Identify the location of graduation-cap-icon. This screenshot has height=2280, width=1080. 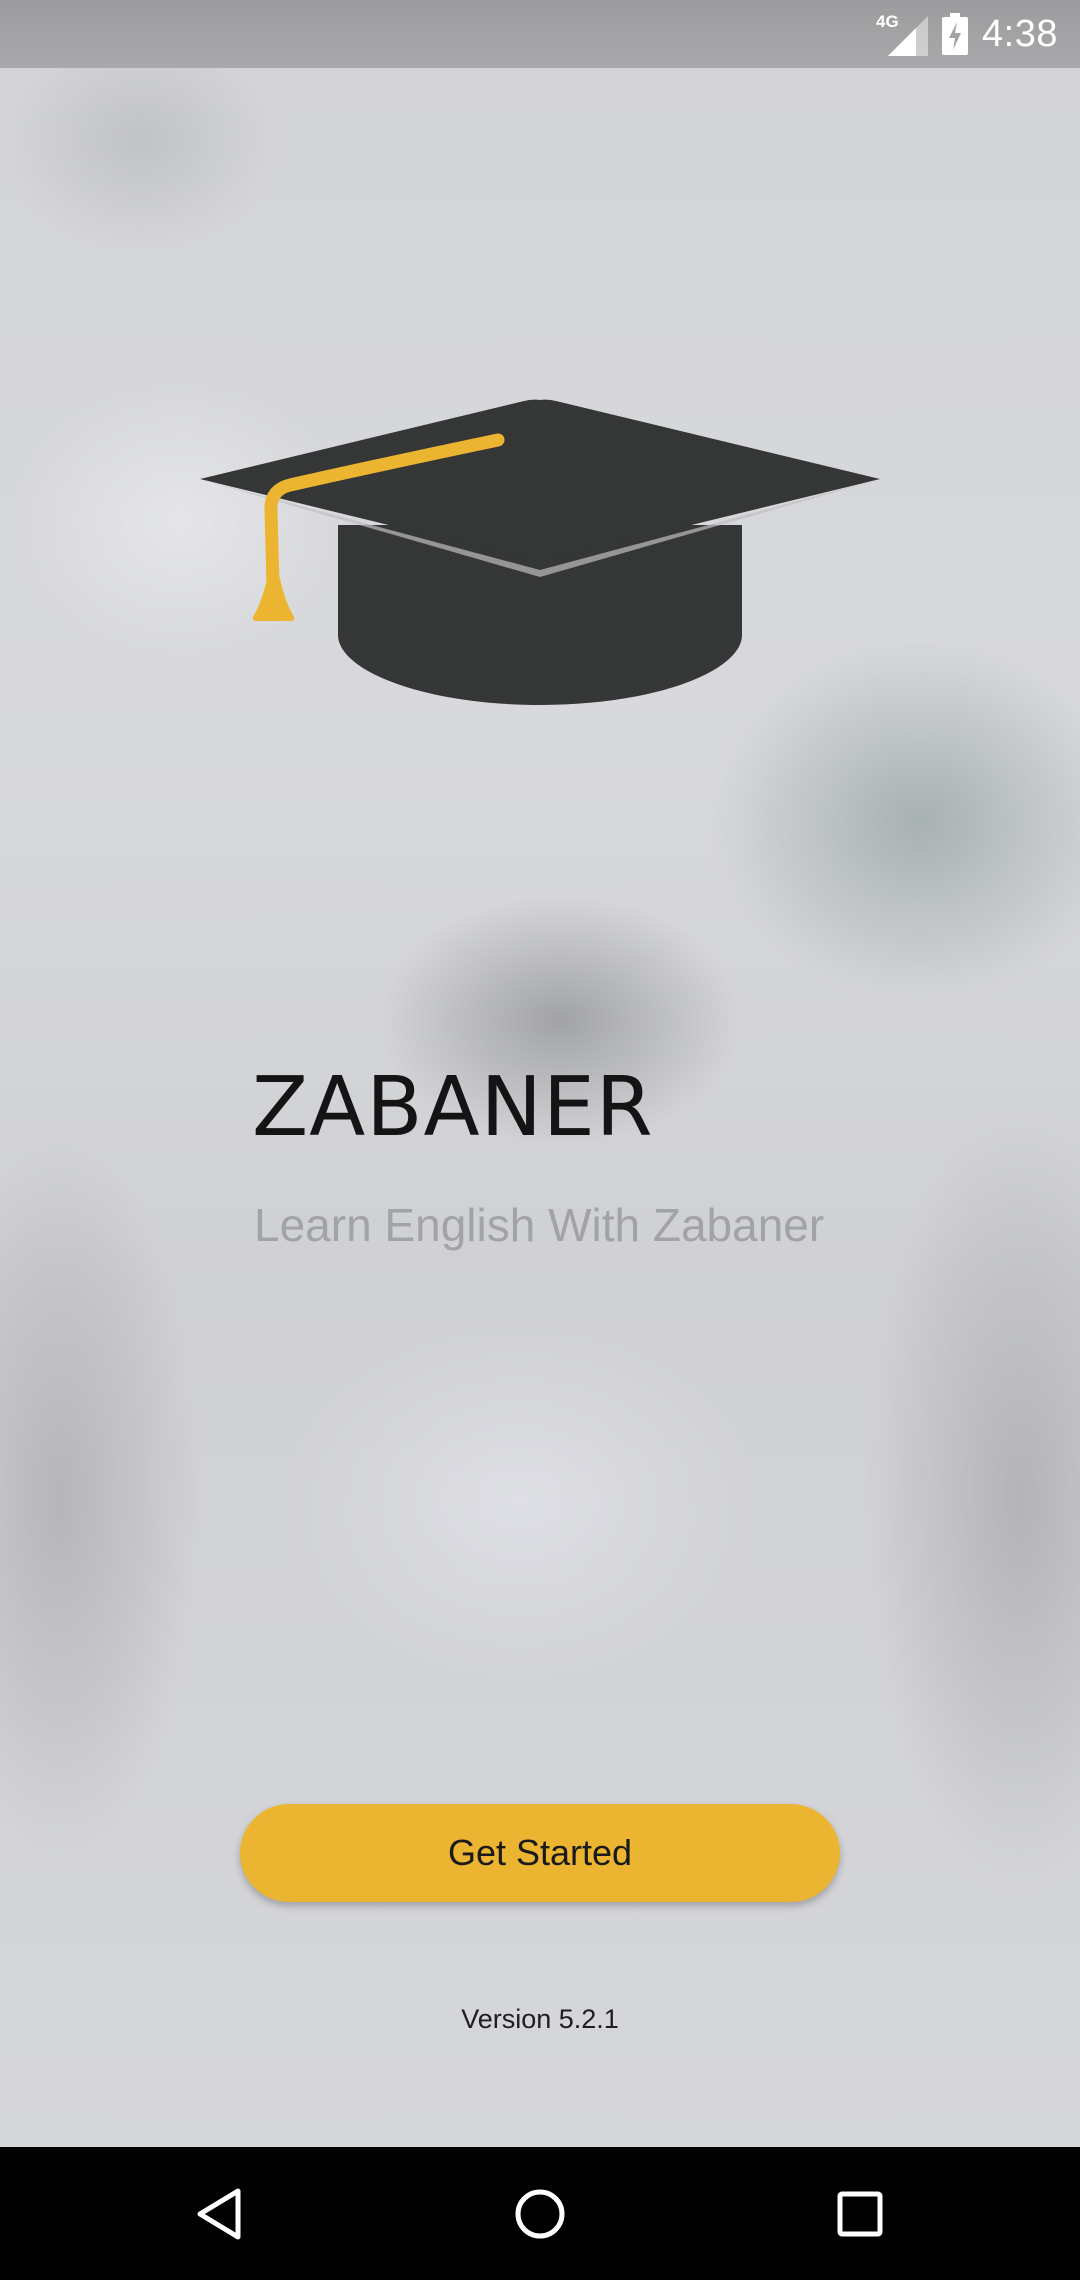
(540, 552).